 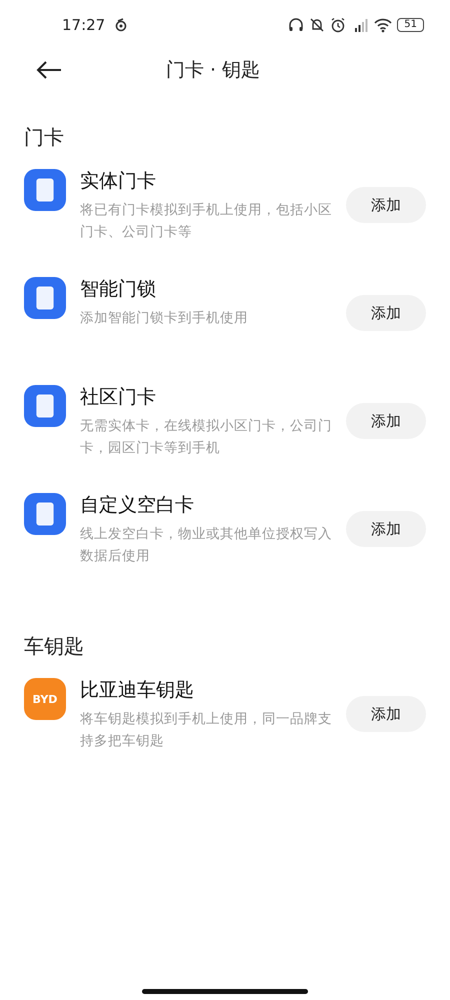 I want to click on muted-bell-icon, so click(x=317, y=25).